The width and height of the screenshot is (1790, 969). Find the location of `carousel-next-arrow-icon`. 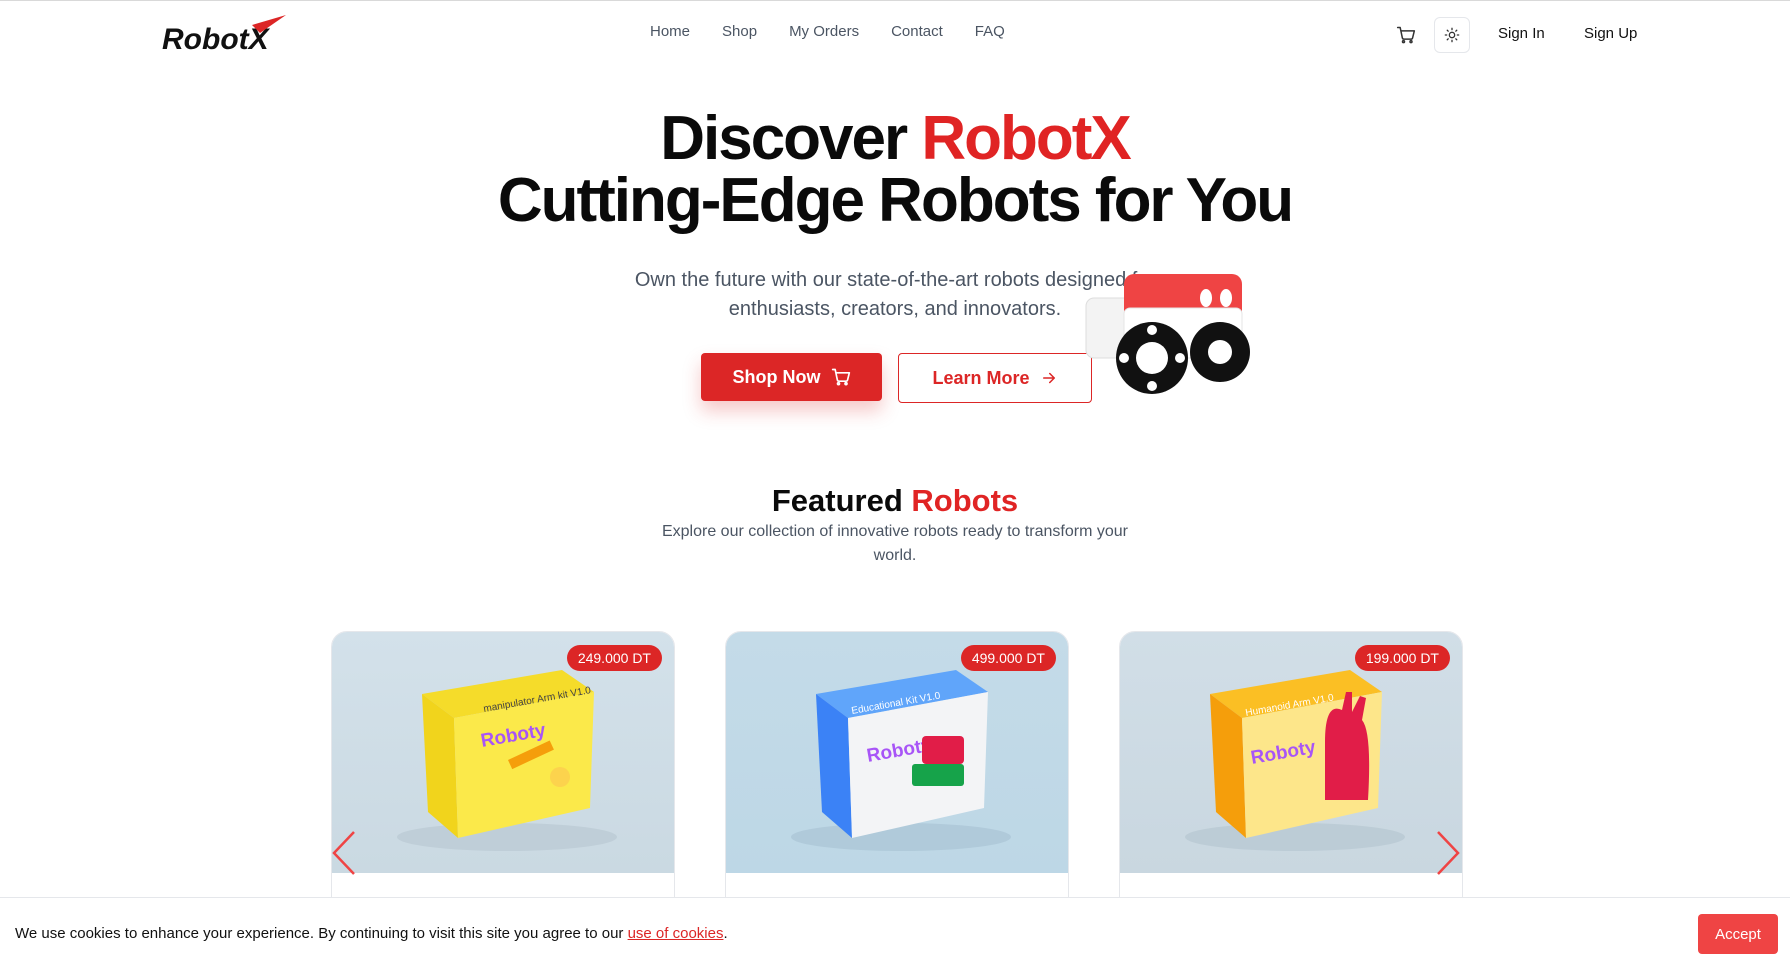

carousel-next-arrow-icon is located at coordinates (1448, 853).